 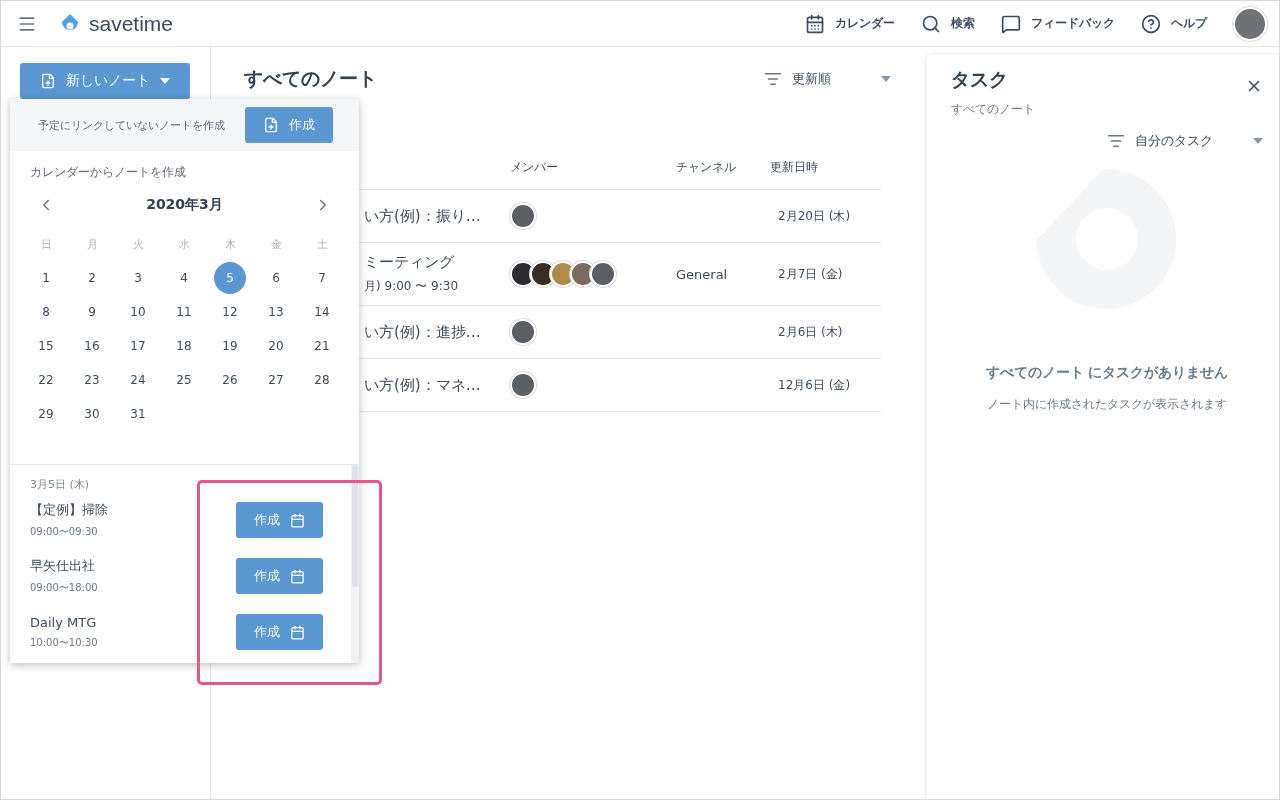 I want to click on calendar-day: 10, so click(x=138, y=312).